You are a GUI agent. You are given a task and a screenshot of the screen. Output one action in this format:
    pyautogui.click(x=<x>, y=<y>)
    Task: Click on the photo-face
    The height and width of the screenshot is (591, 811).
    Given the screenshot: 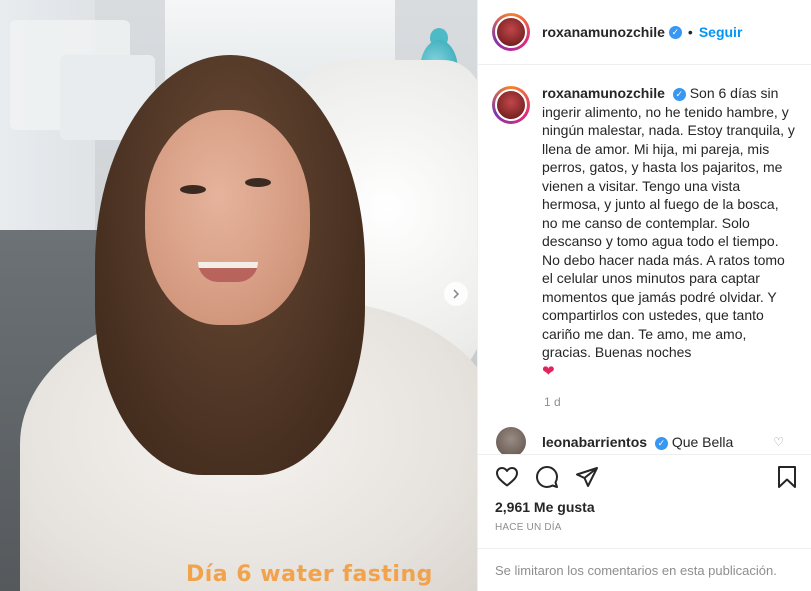 What is the action you would take?
    pyautogui.click(x=227, y=217)
    